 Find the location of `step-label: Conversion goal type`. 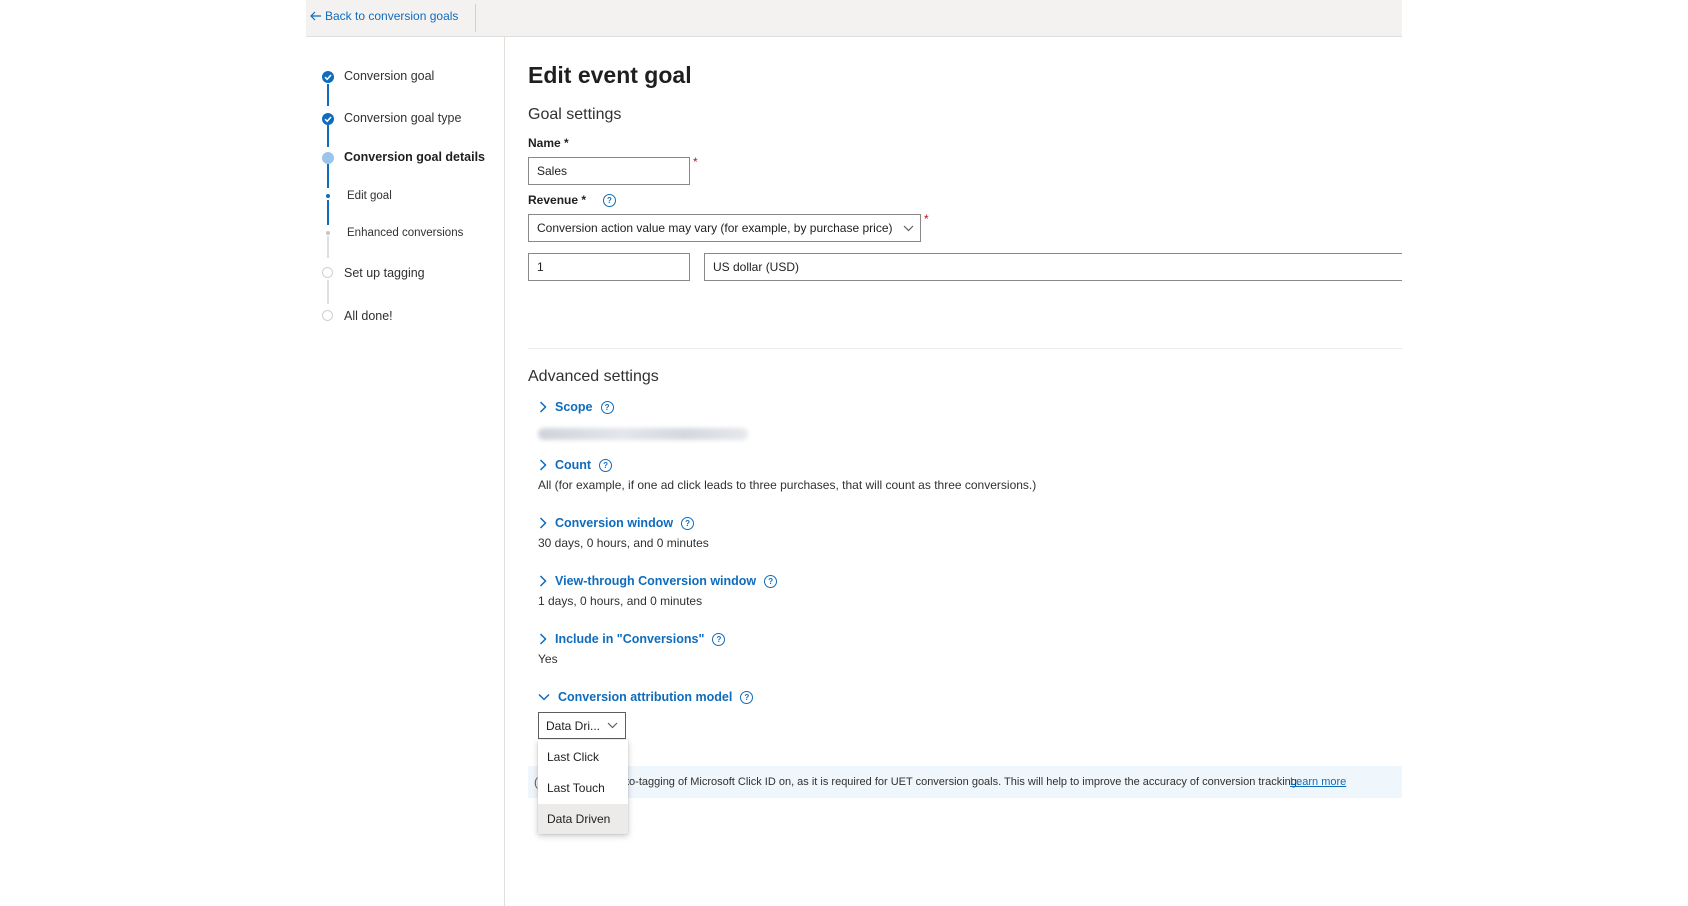

step-label: Conversion goal type is located at coordinates (403, 118).